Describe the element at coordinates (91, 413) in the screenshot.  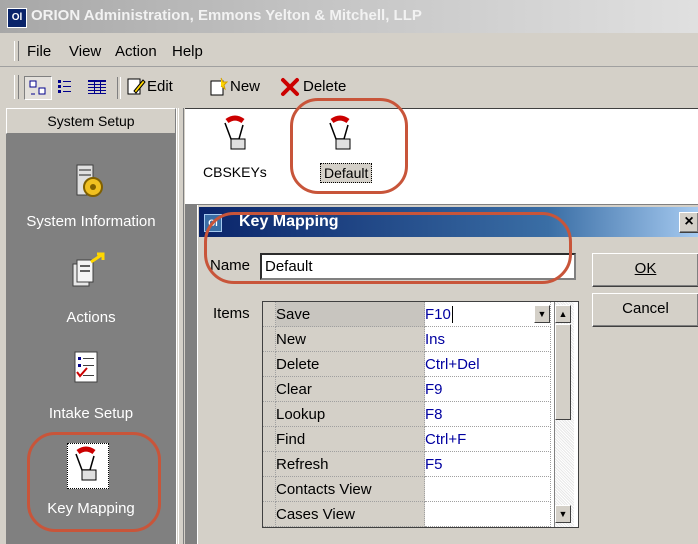
I see `sidebar-item-intake-setup: Intake Setup` at that location.